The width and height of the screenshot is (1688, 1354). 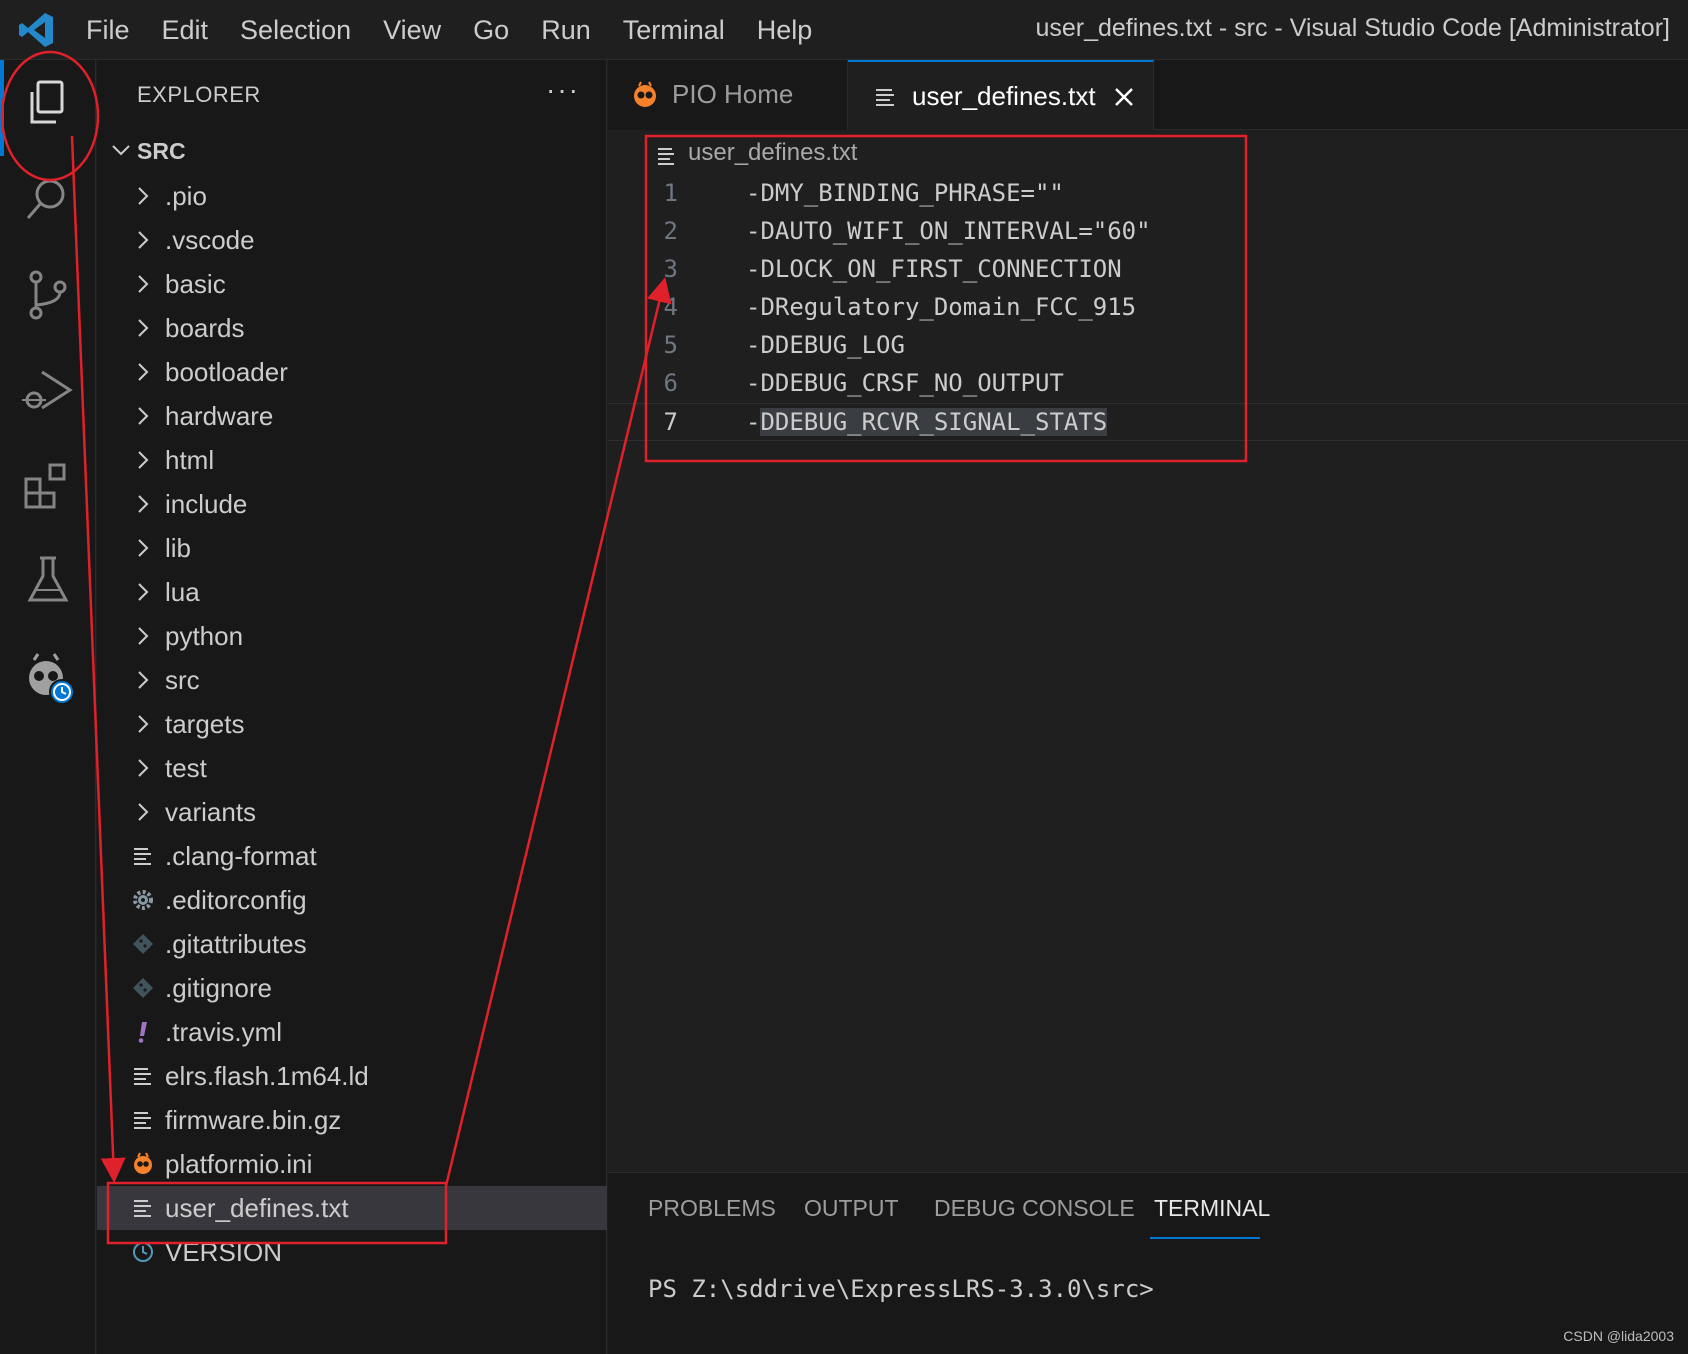 I want to click on tab-debug-console: DEBUG CONSOLE, so click(x=1034, y=1208).